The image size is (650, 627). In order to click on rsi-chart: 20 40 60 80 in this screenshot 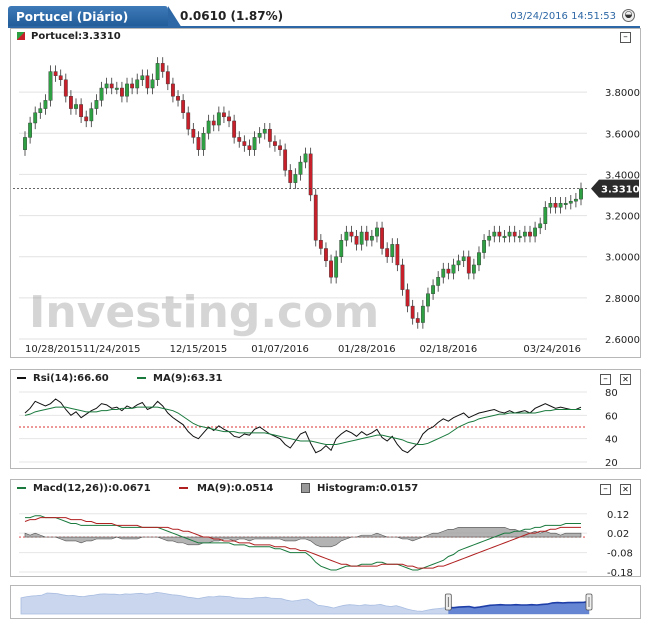, I will do `click(318, 428)`.